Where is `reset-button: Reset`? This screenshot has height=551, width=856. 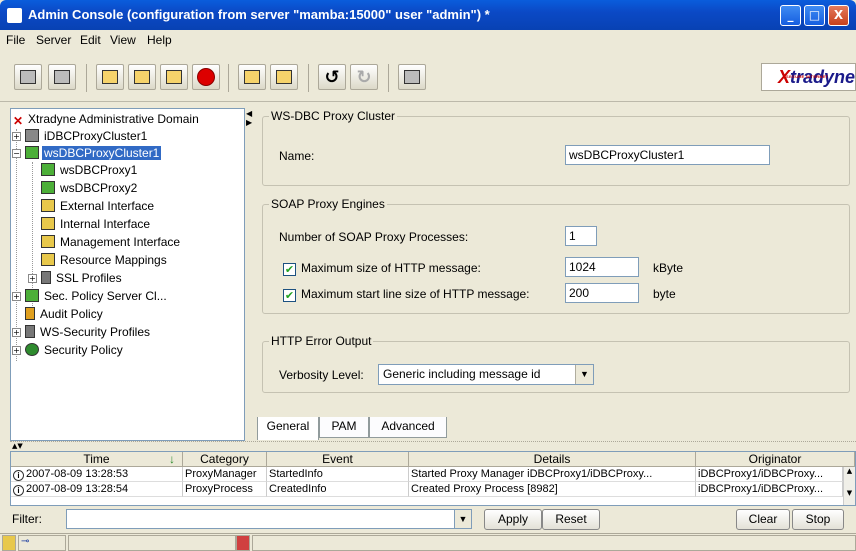 reset-button: Reset is located at coordinates (571, 519).